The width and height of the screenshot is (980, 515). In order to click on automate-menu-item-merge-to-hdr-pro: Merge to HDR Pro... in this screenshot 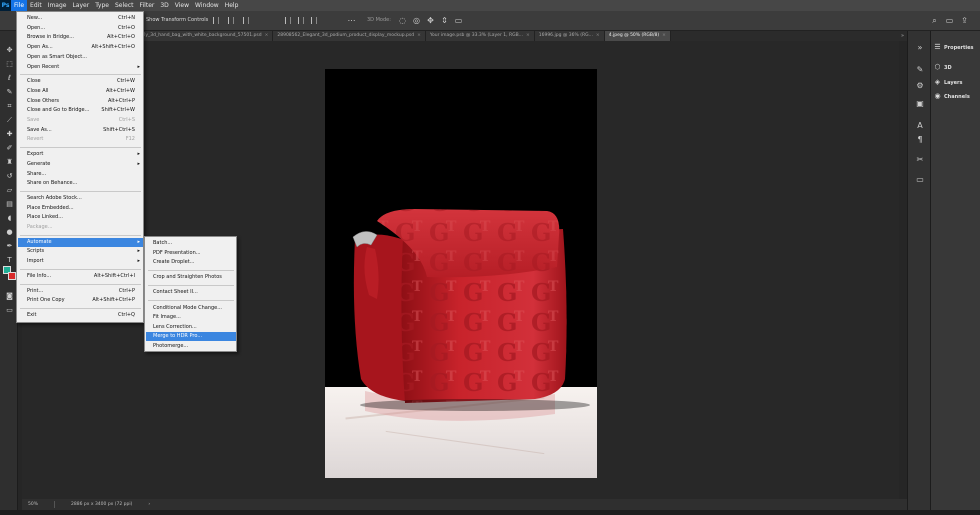, I will do `click(191, 337)`.